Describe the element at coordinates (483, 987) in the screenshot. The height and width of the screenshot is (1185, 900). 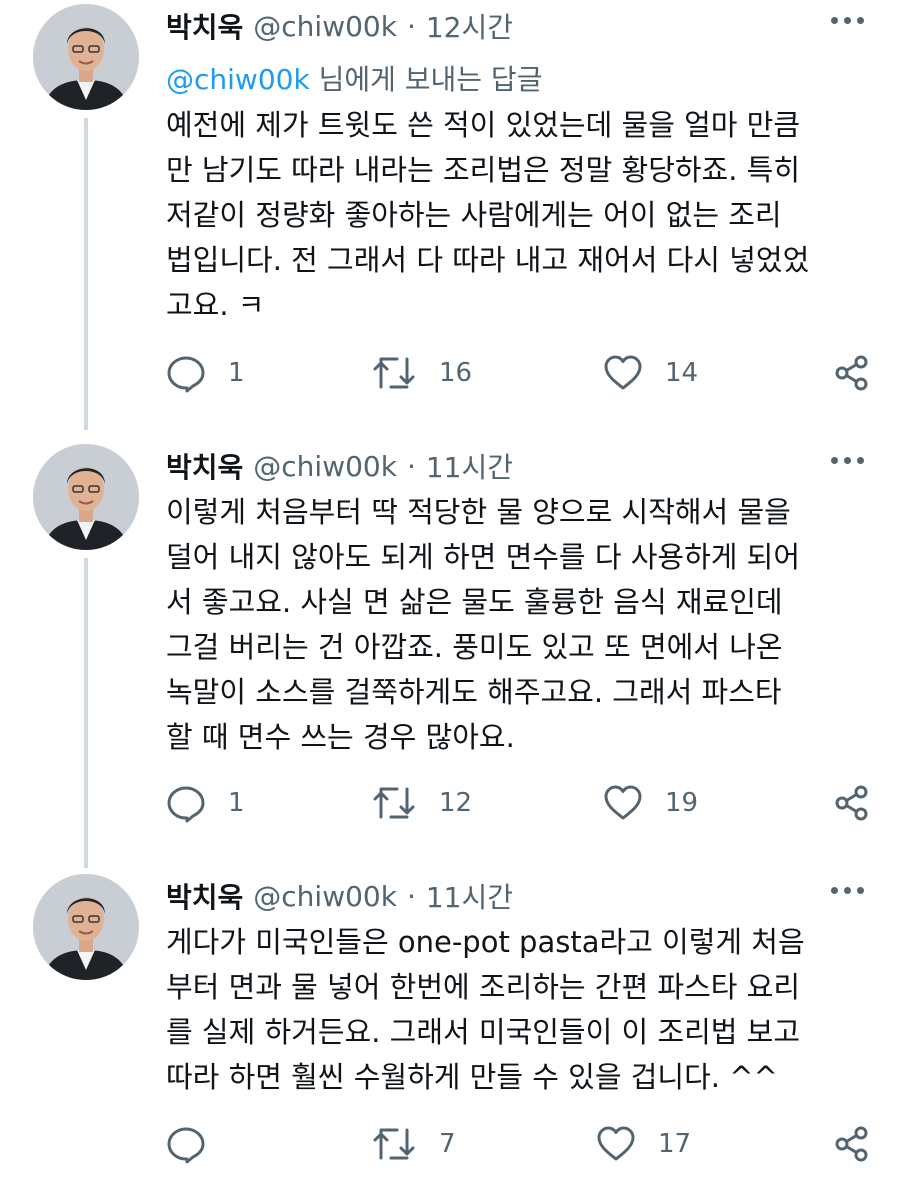
I see `tweet-text-line: 부터 면과 물 넣어 한번에 조리하는 간편 파스타 요리` at that location.